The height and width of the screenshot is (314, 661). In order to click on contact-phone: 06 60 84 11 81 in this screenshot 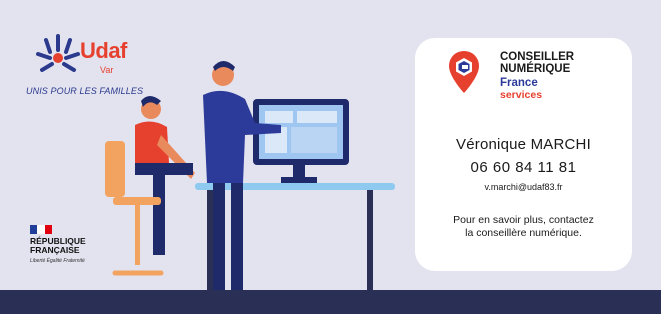, I will do `click(523, 167)`.